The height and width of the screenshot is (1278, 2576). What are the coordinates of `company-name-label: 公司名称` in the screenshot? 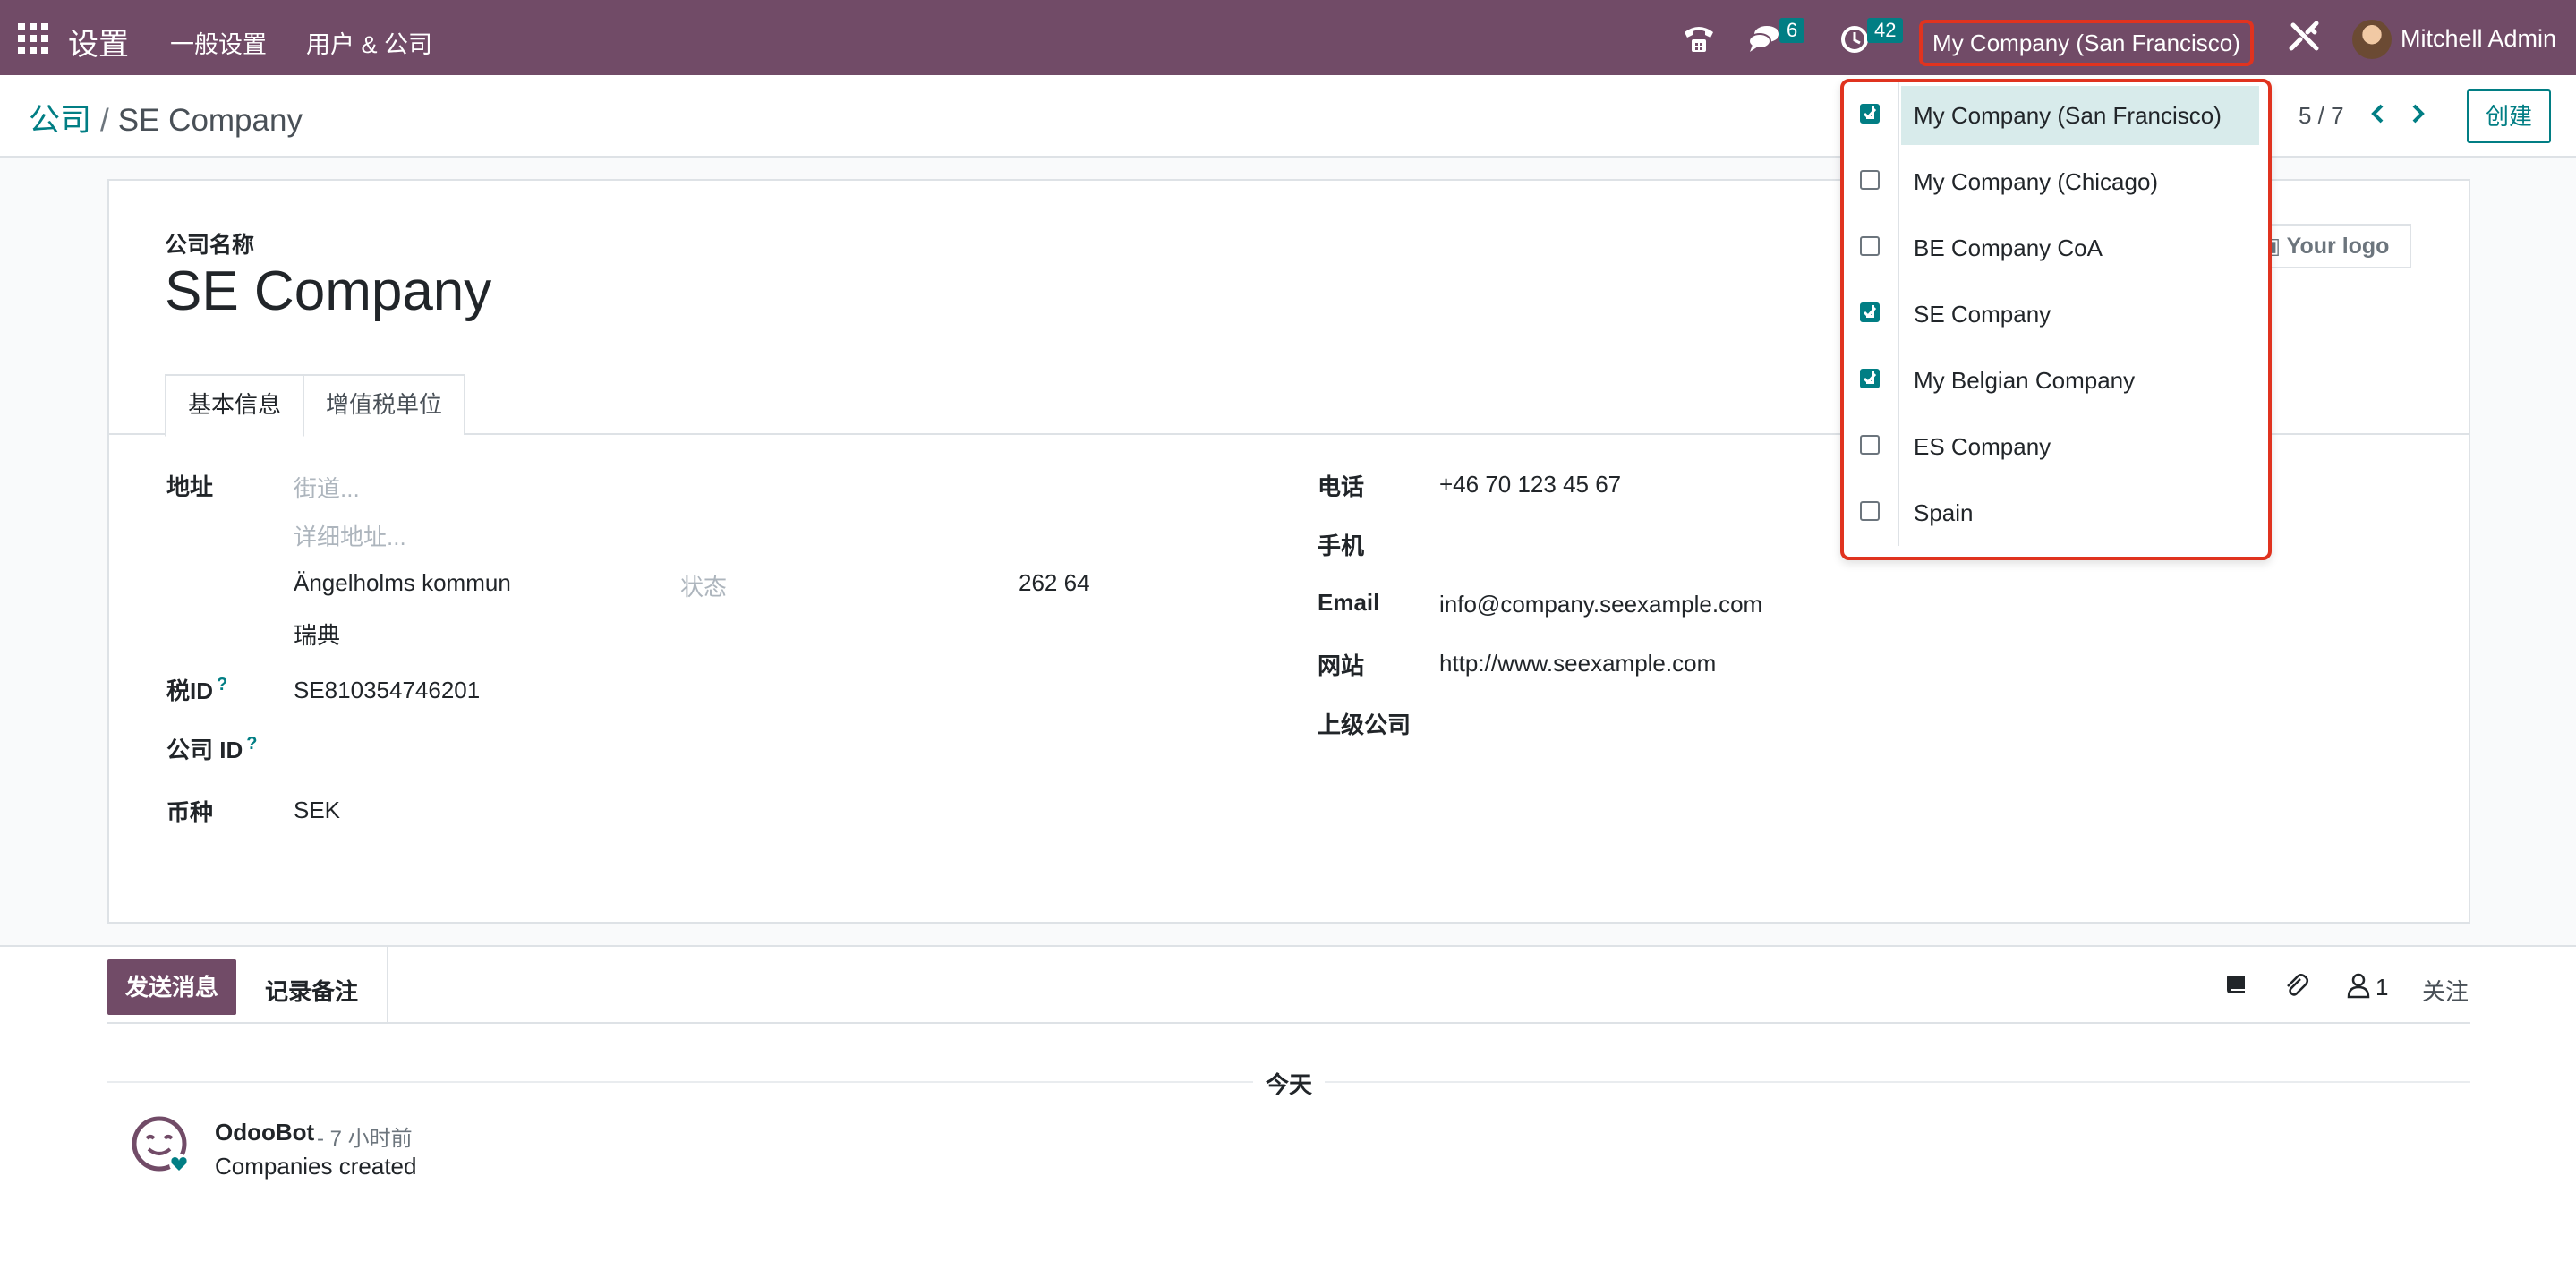 It's located at (210, 245).